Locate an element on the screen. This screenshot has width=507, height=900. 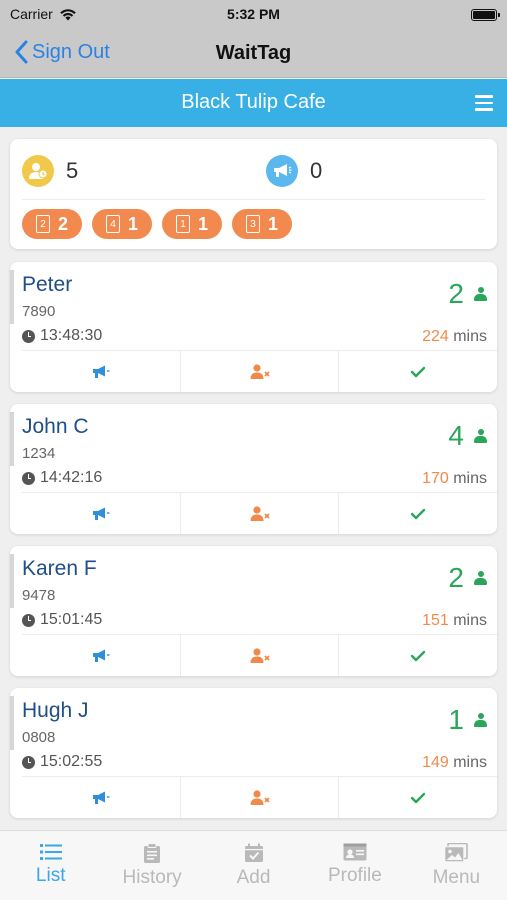
queue-entry-card: Hugh J 0808 15:02:55 1 149 mins is located at coordinates (253, 753).